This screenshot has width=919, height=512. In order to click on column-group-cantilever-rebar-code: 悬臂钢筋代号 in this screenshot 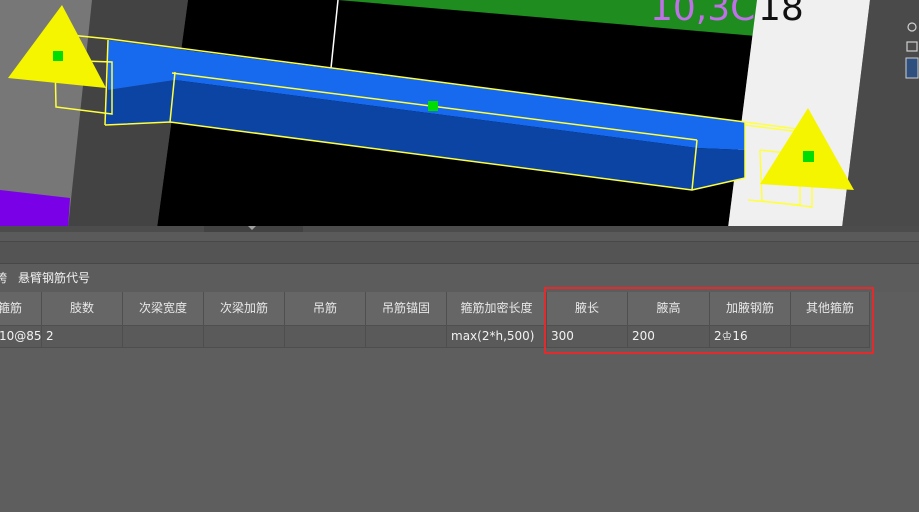, I will do `click(54, 278)`.